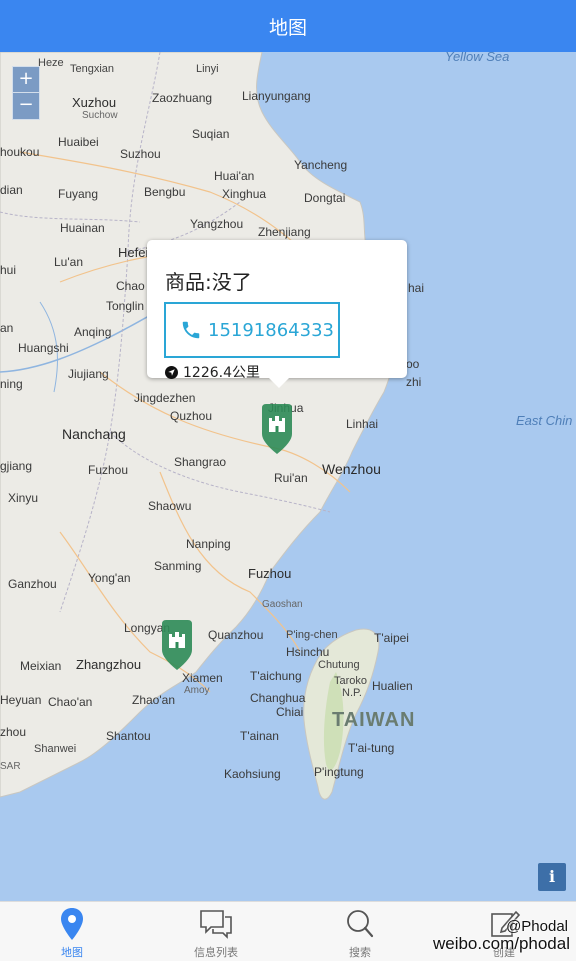 The height and width of the screenshot is (961, 576). I want to click on map-place-label: Heze, so click(51, 63).